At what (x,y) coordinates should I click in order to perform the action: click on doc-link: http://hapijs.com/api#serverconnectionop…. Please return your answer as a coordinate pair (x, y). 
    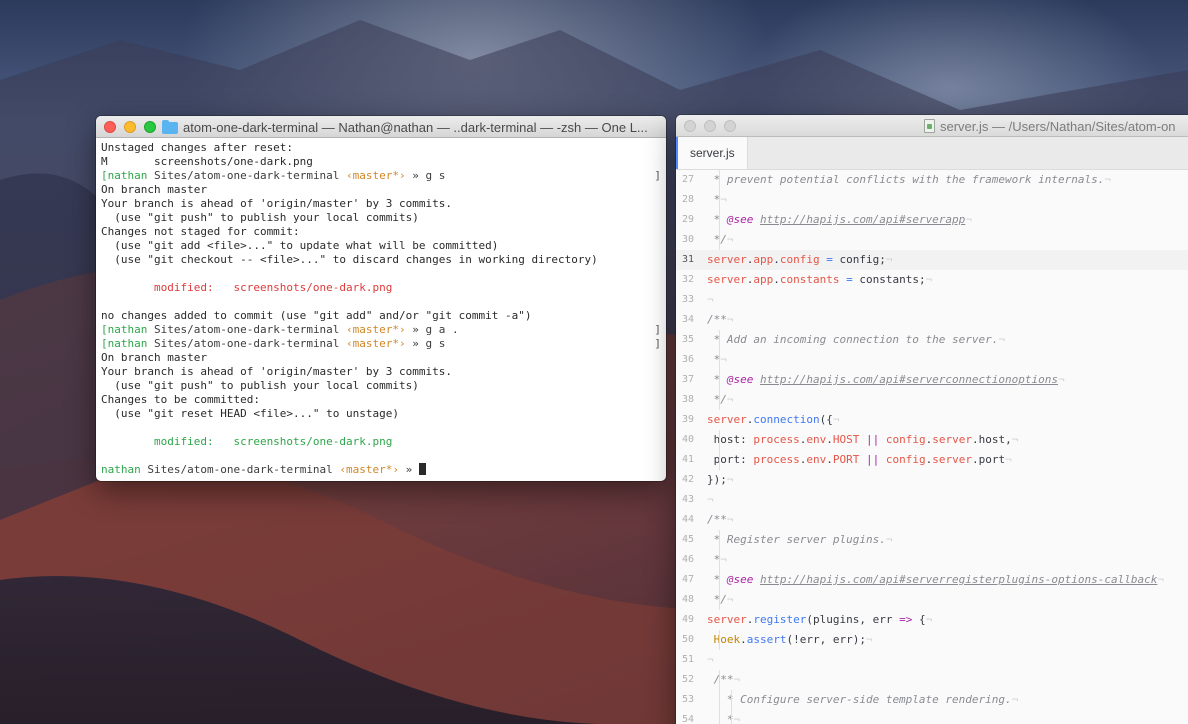
    Looking at the image, I should click on (909, 379).